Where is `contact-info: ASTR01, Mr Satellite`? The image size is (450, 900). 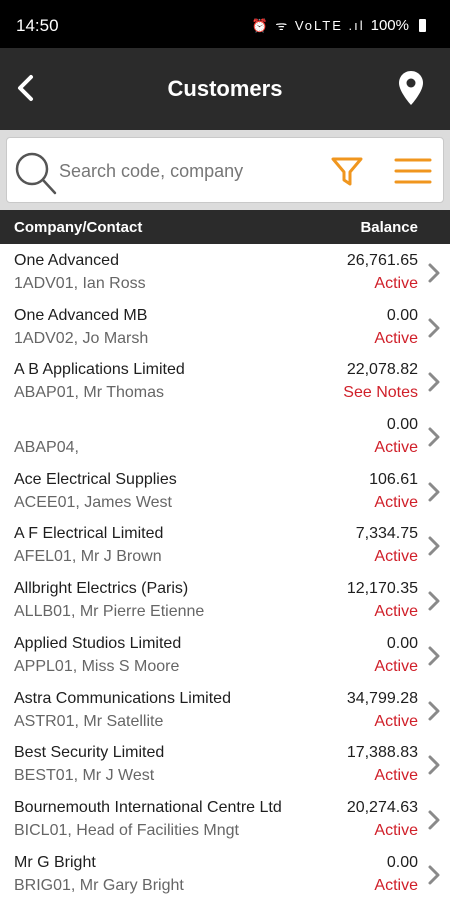 contact-info: ASTR01, Mr Satellite is located at coordinates (89, 721).